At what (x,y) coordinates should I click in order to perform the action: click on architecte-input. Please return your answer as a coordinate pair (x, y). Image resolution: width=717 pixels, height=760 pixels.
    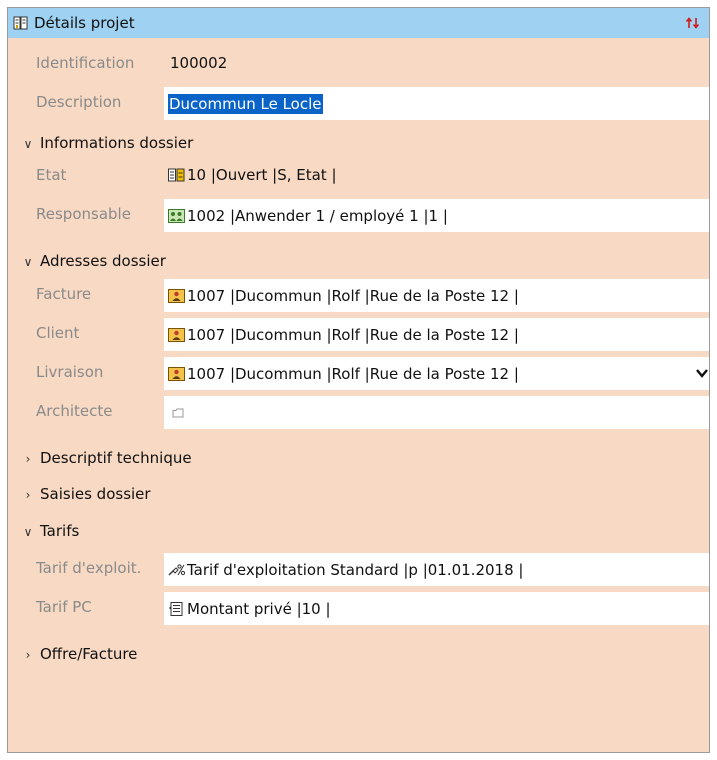
    Looking at the image, I should click on (436, 412).